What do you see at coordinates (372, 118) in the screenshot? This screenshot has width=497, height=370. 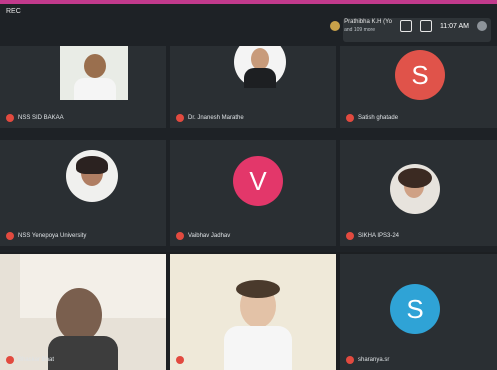 I see `participant-label: Satish ghatade` at bounding box center [372, 118].